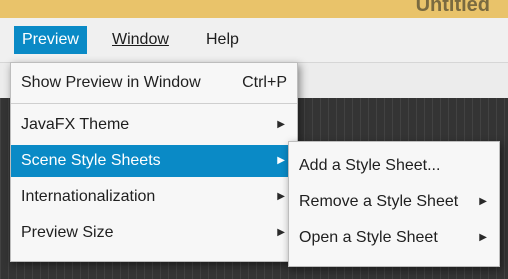 This screenshot has height=279, width=508. I want to click on menu-preview-label: Preview, so click(50, 39).